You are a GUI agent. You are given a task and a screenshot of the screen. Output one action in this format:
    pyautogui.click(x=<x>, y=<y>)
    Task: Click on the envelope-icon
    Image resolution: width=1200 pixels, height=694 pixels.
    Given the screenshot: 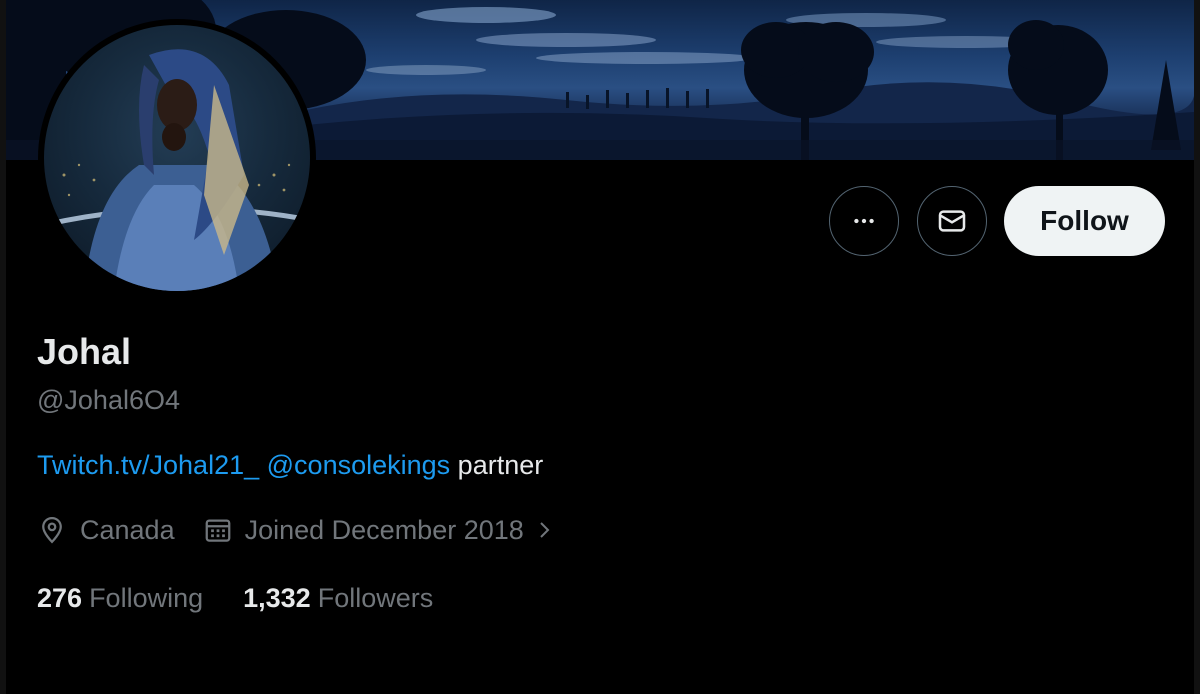 What is the action you would take?
    pyautogui.click(x=952, y=221)
    